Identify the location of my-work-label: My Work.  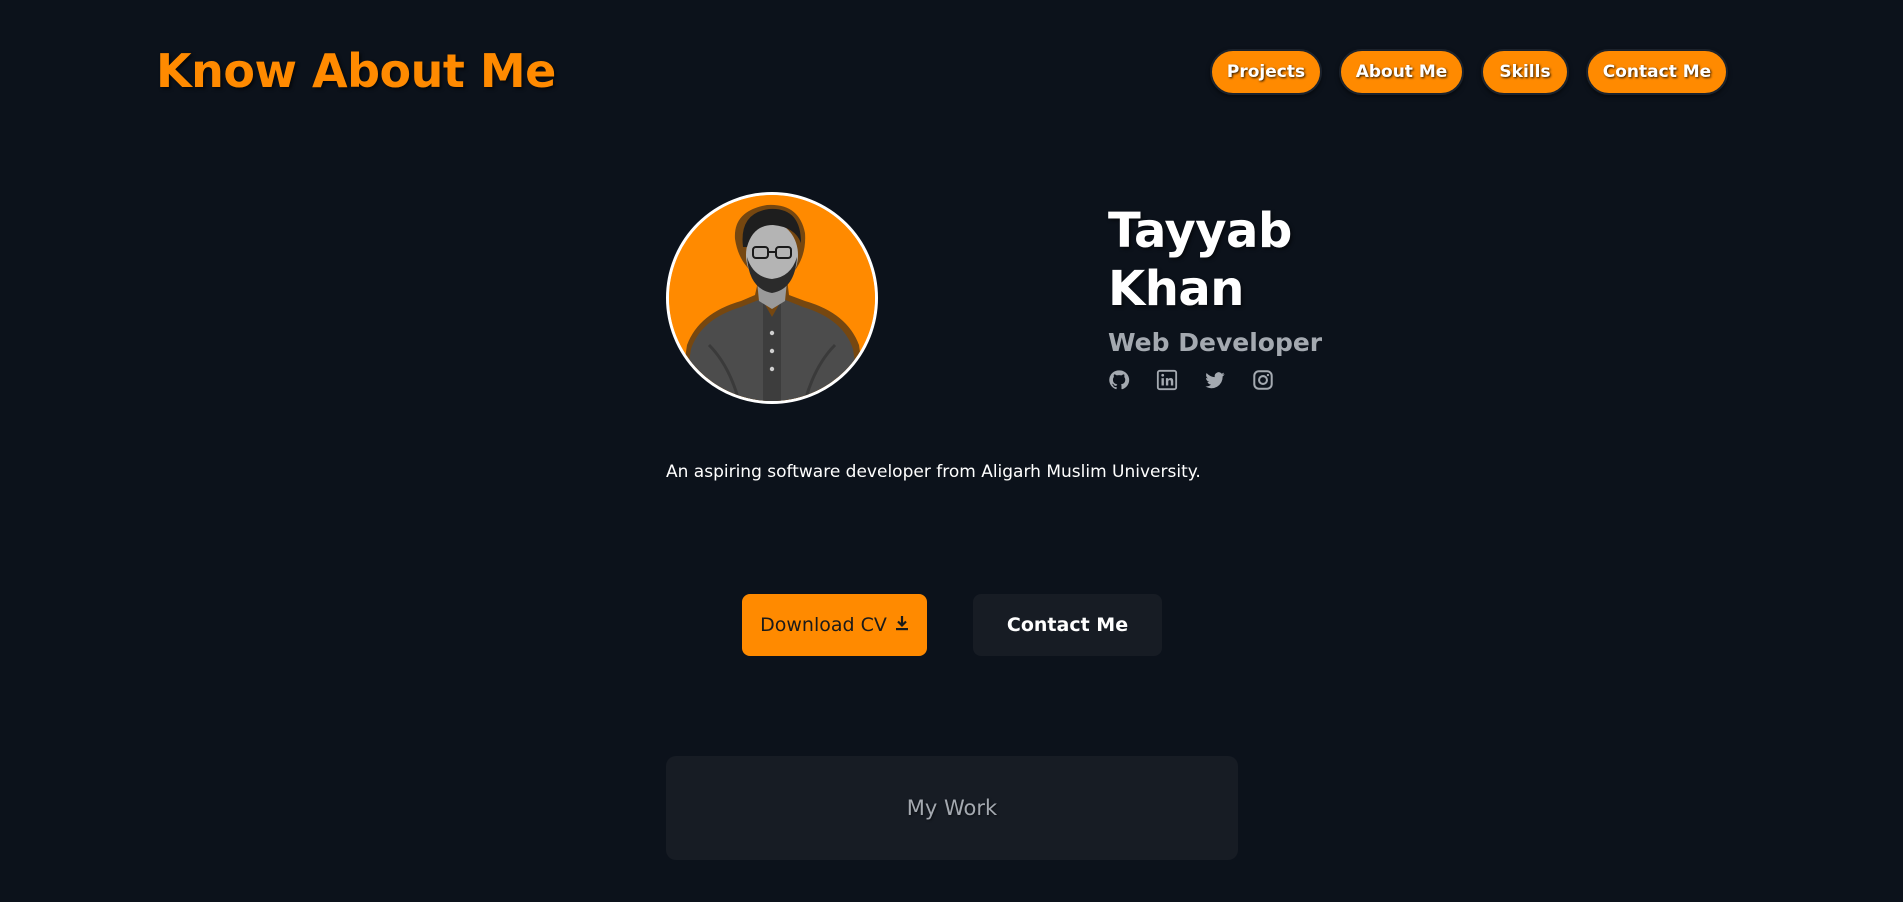
(952, 808).